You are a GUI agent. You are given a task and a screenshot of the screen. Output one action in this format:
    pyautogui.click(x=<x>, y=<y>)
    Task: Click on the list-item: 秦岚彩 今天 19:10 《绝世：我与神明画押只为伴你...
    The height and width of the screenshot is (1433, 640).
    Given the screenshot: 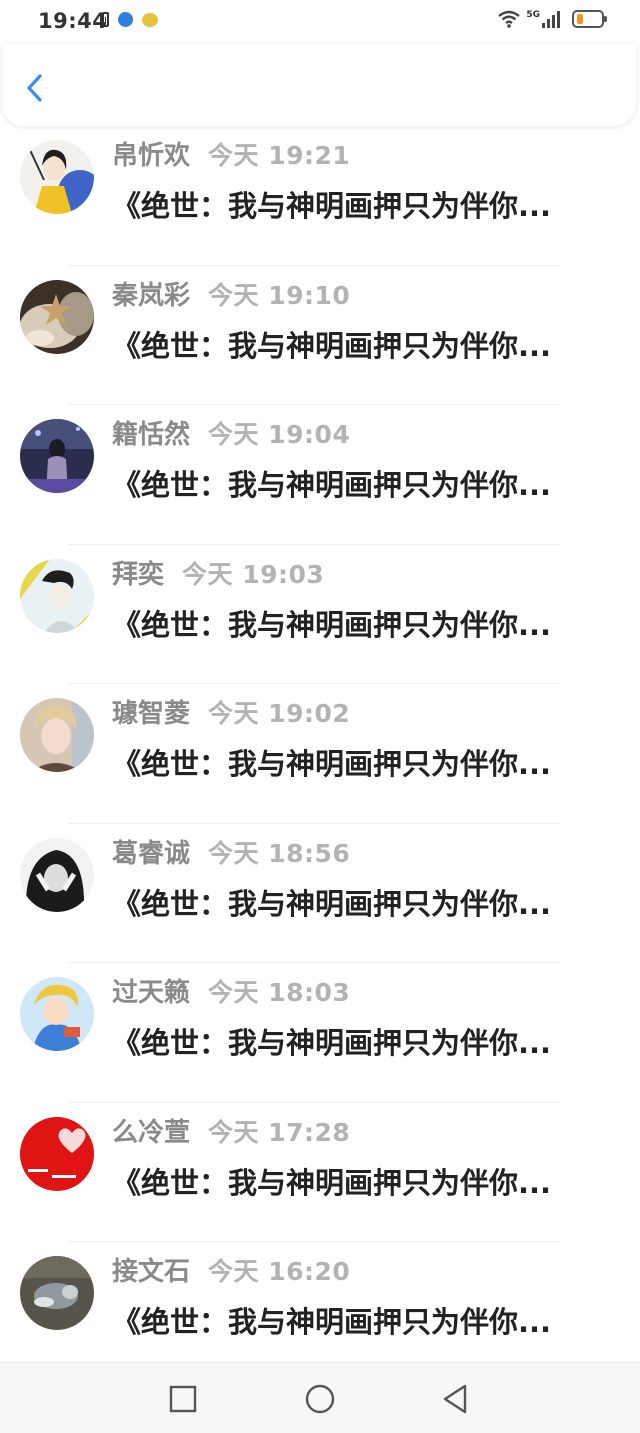 What is the action you would take?
    pyautogui.click(x=320, y=335)
    